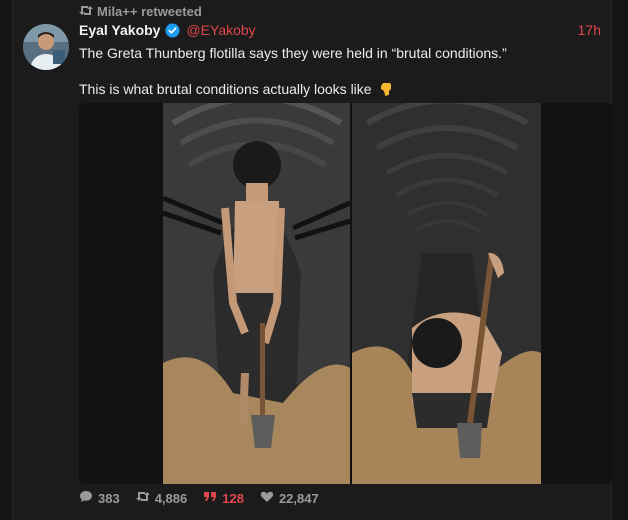 The image size is (628, 520). I want to click on quote-count: 128, so click(233, 498).